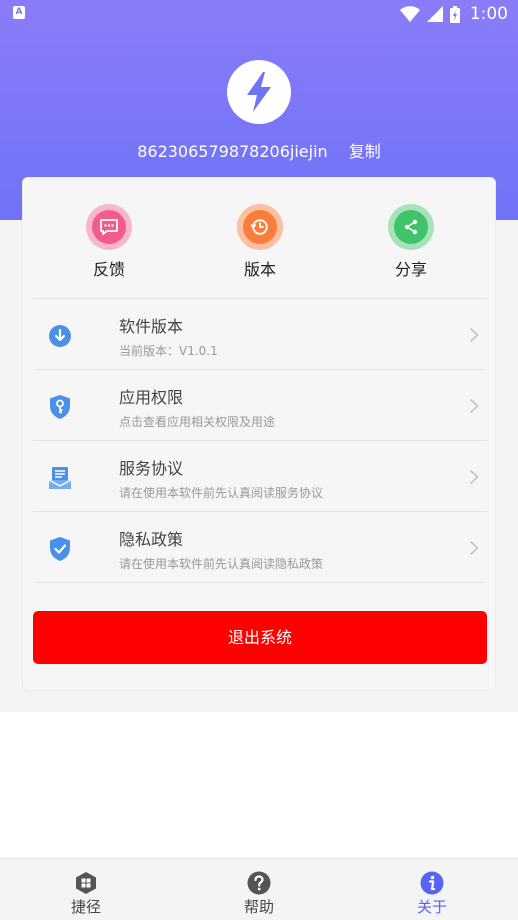 The height and width of the screenshot is (920, 518). What do you see at coordinates (168, 351) in the screenshot?
I see `menu-item-subtitle: 当前版本：V1.0.1` at bounding box center [168, 351].